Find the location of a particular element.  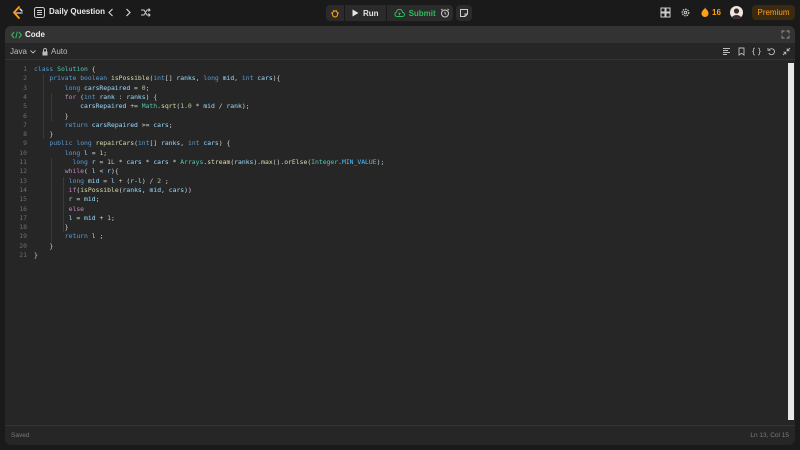

code-text: long carsRepaired = 0; is located at coordinates (107, 87).